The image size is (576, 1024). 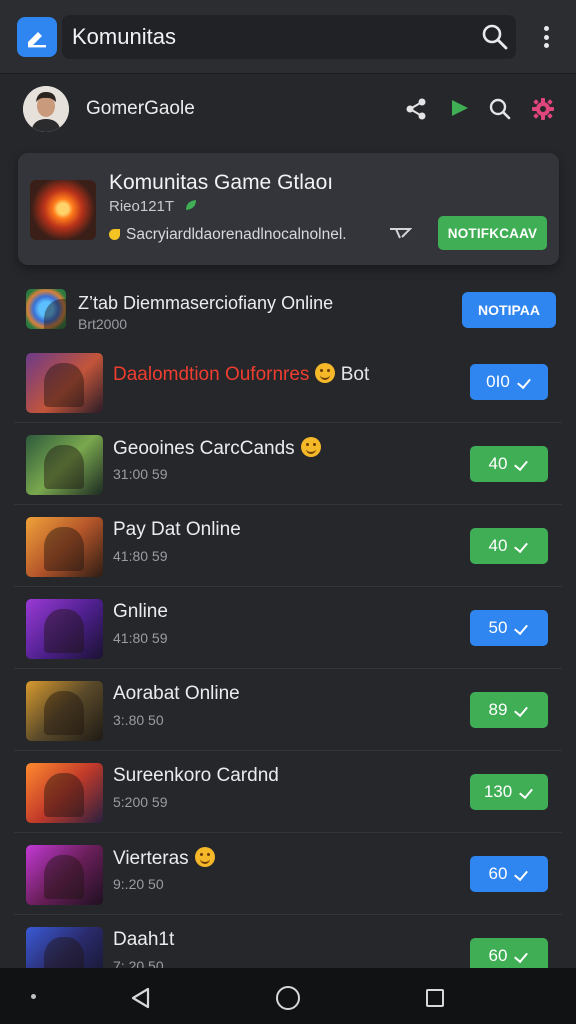 I want to click on item-meta: 9:.20 50, so click(x=138, y=884).